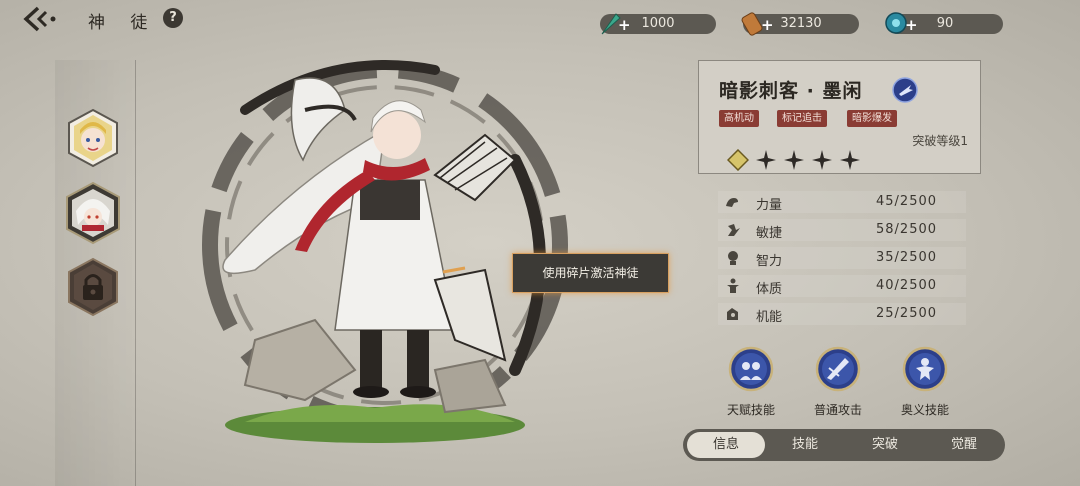 The height and width of the screenshot is (486, 1080). What do you see at coordinates (925, 369) in the screenshot?
I see `ultimate-skill-icon` at bounding box center [925, 369].